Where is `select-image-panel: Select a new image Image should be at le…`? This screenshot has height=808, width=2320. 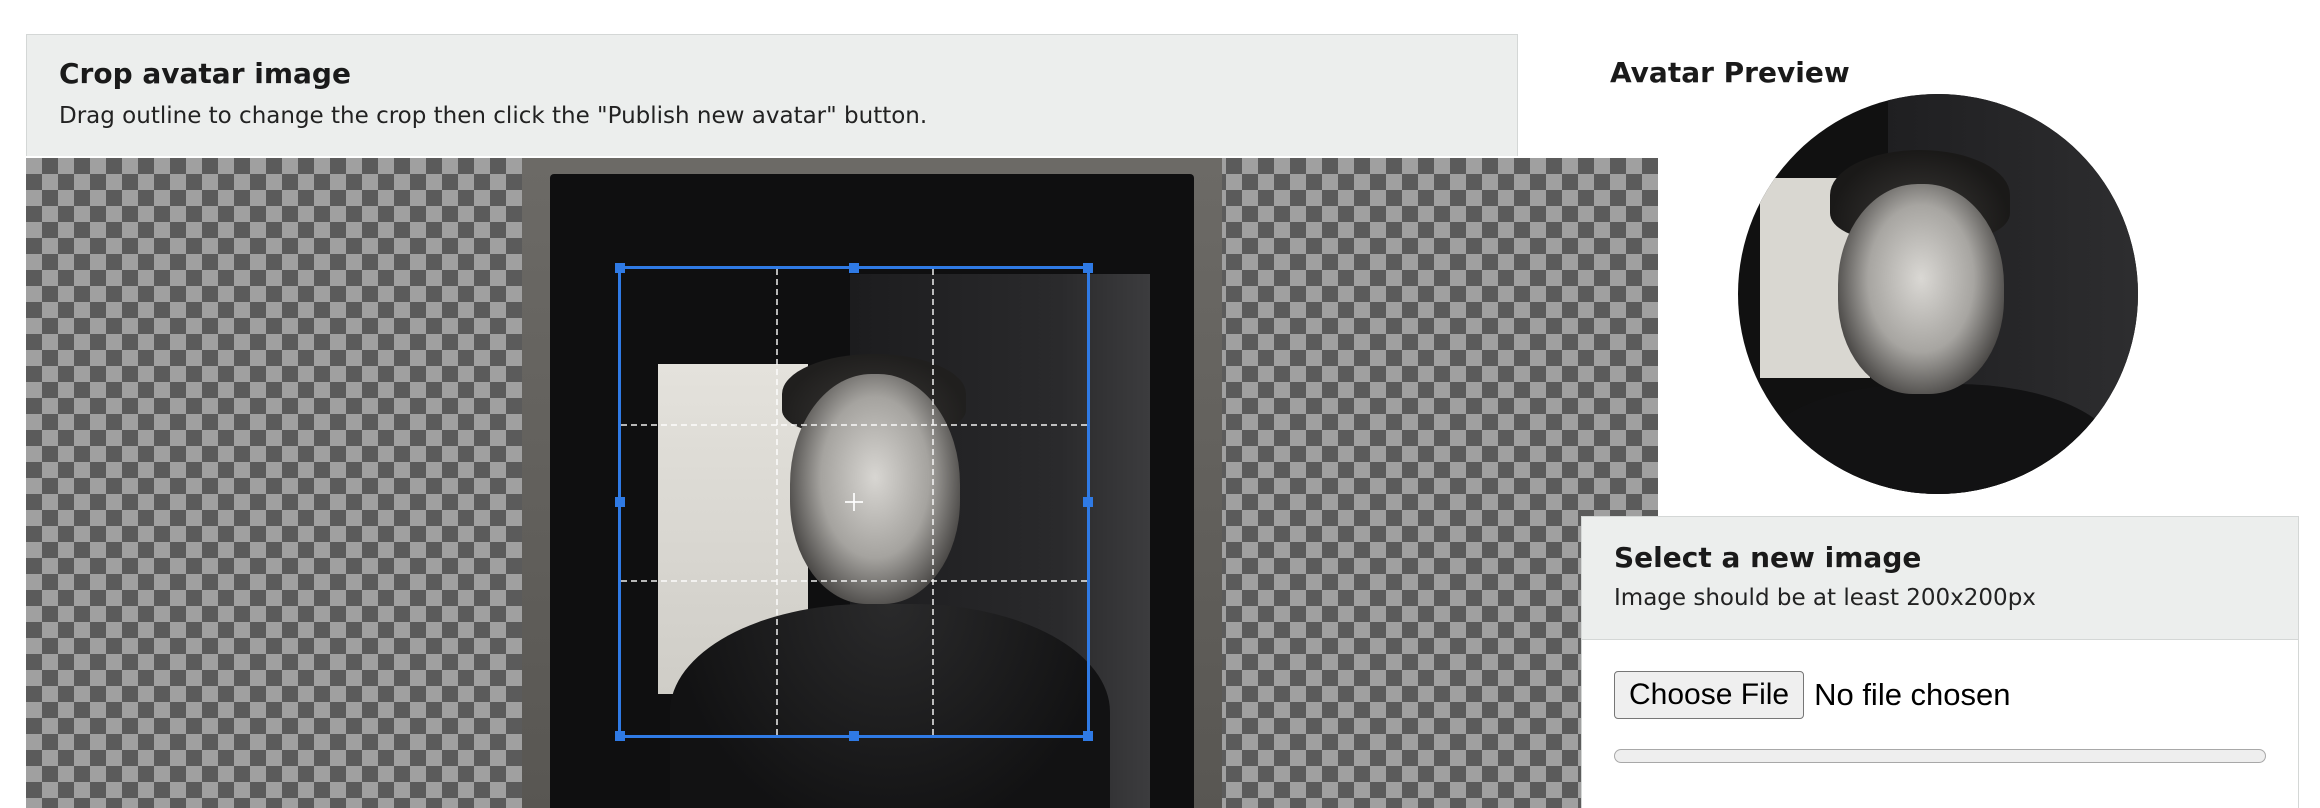 select-image-panel: Select a new image Image should be at le… is located at coordinates (1940, 662).